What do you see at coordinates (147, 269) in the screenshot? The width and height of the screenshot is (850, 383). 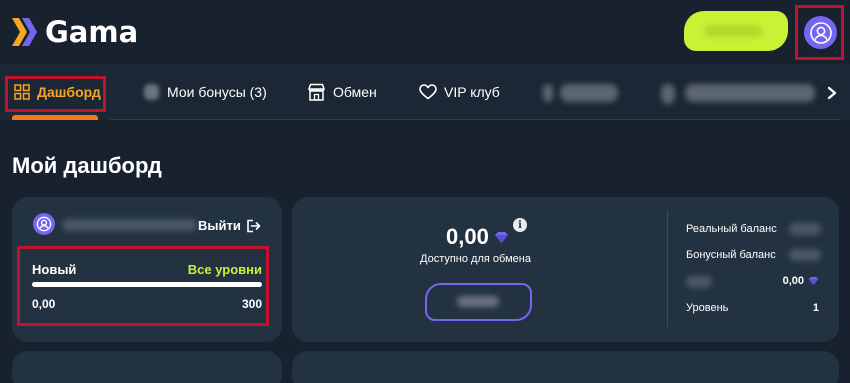 I see `user-card: Выйти Новый Все уровни 0,00 300` at bounding box center [147, 269].